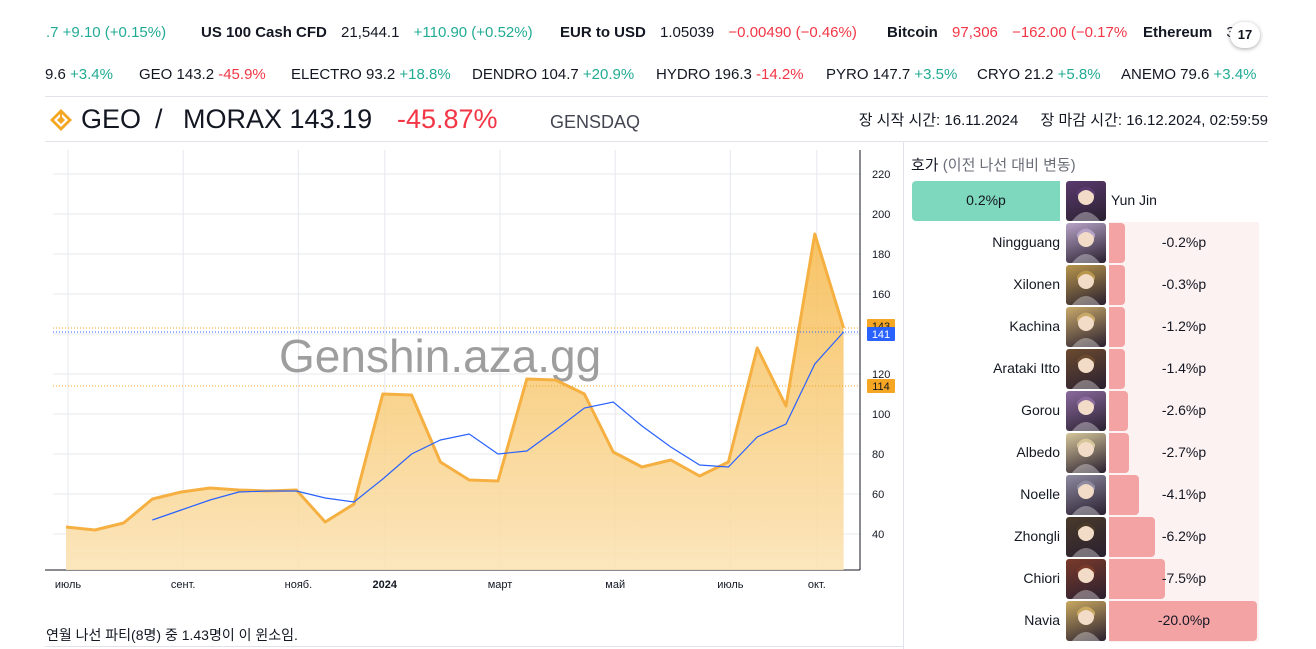 This screenshot has height=649, width=1316. What do you see at coordinates (183, 585) in the screenshot?
I see `x-tick-label: сент.` at bounding box center [183, 585].